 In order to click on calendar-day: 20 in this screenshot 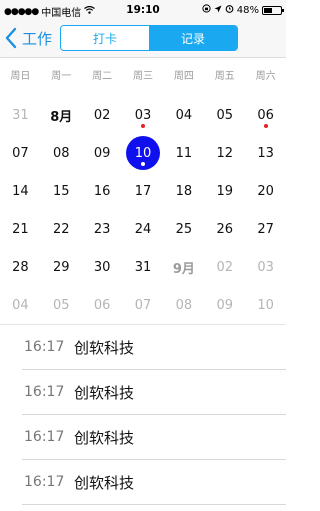, I will do `click(265, 191)`.